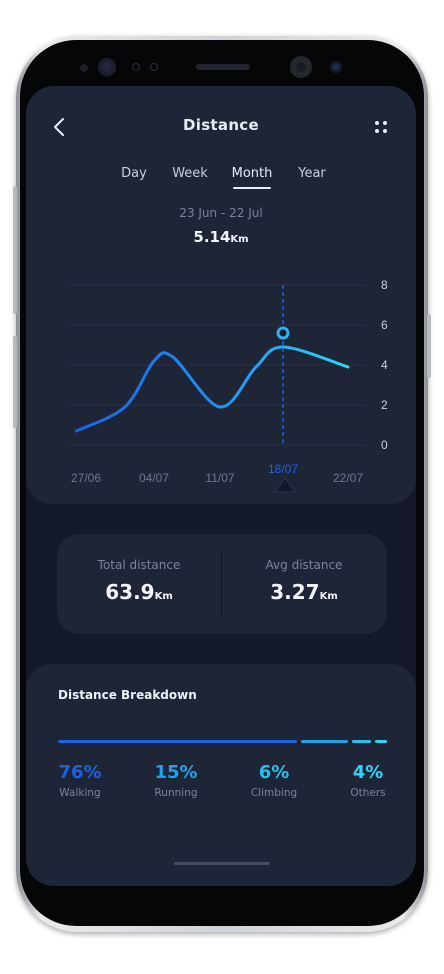  Describe the element at coordinates (283, 333) in the screenshot. I see `selected-point-marker` at that location.